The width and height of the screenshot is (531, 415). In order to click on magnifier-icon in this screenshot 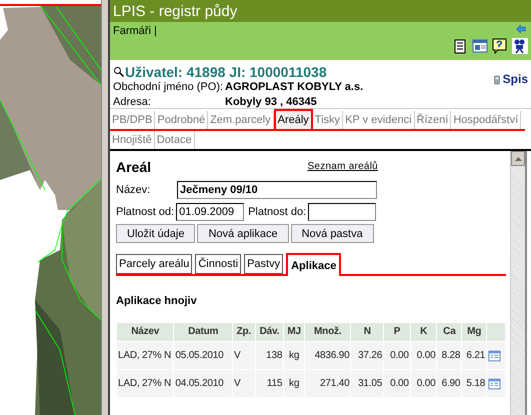, I will do `click(119, 72)`.